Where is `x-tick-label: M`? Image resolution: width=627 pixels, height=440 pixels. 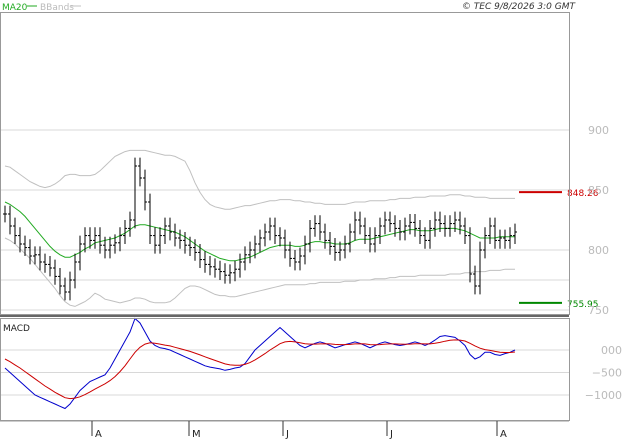 x-tick-label: M is located at coordinates (196, 434).